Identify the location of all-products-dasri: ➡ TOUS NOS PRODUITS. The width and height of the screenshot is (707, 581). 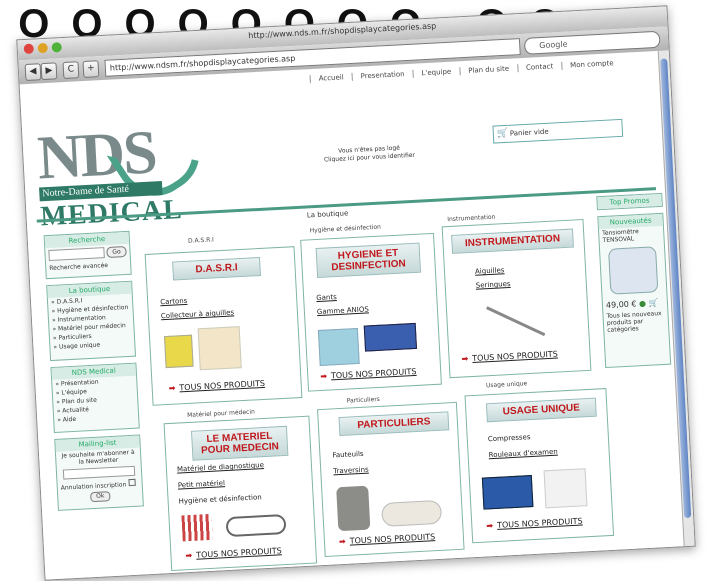
(217, 386).